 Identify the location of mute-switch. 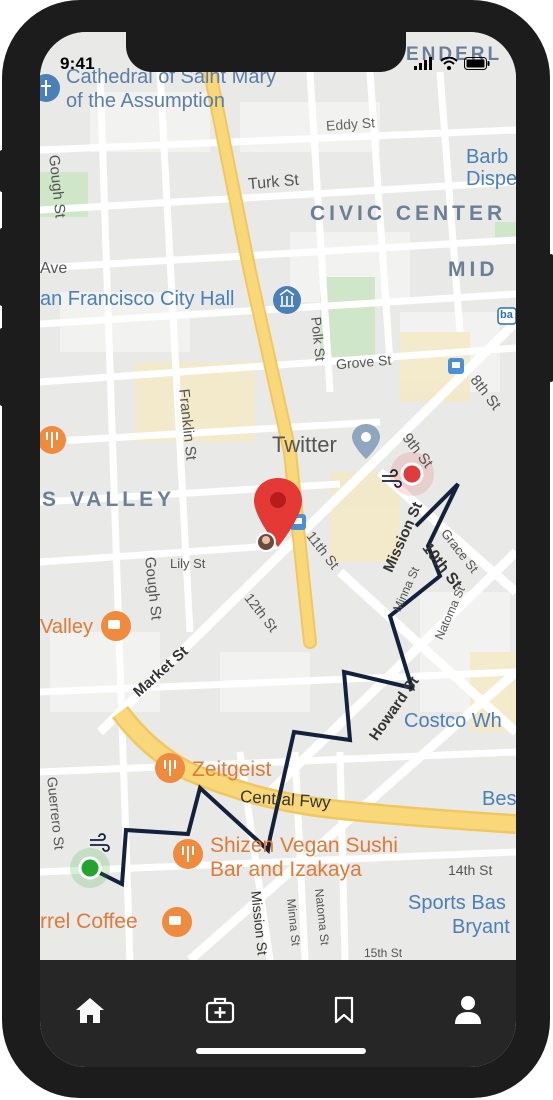
(2, 171).